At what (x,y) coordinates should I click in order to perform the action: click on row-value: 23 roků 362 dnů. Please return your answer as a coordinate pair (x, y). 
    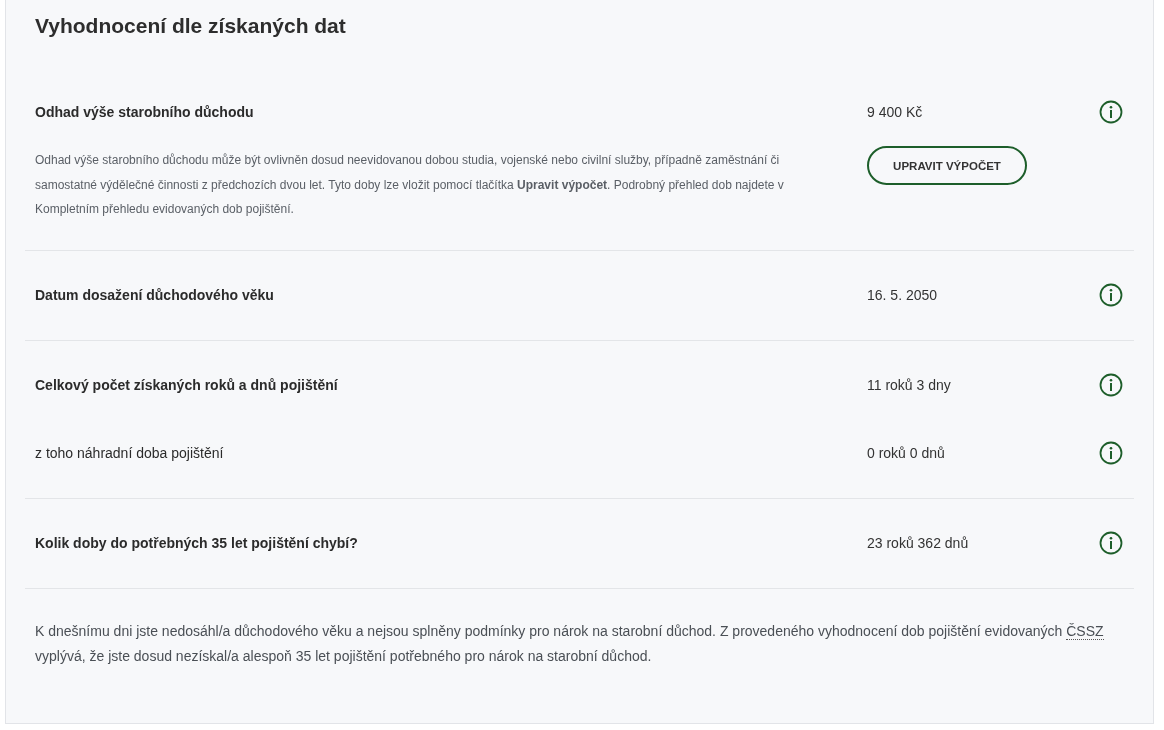
    Looking at the image, I should click on (918, 542).